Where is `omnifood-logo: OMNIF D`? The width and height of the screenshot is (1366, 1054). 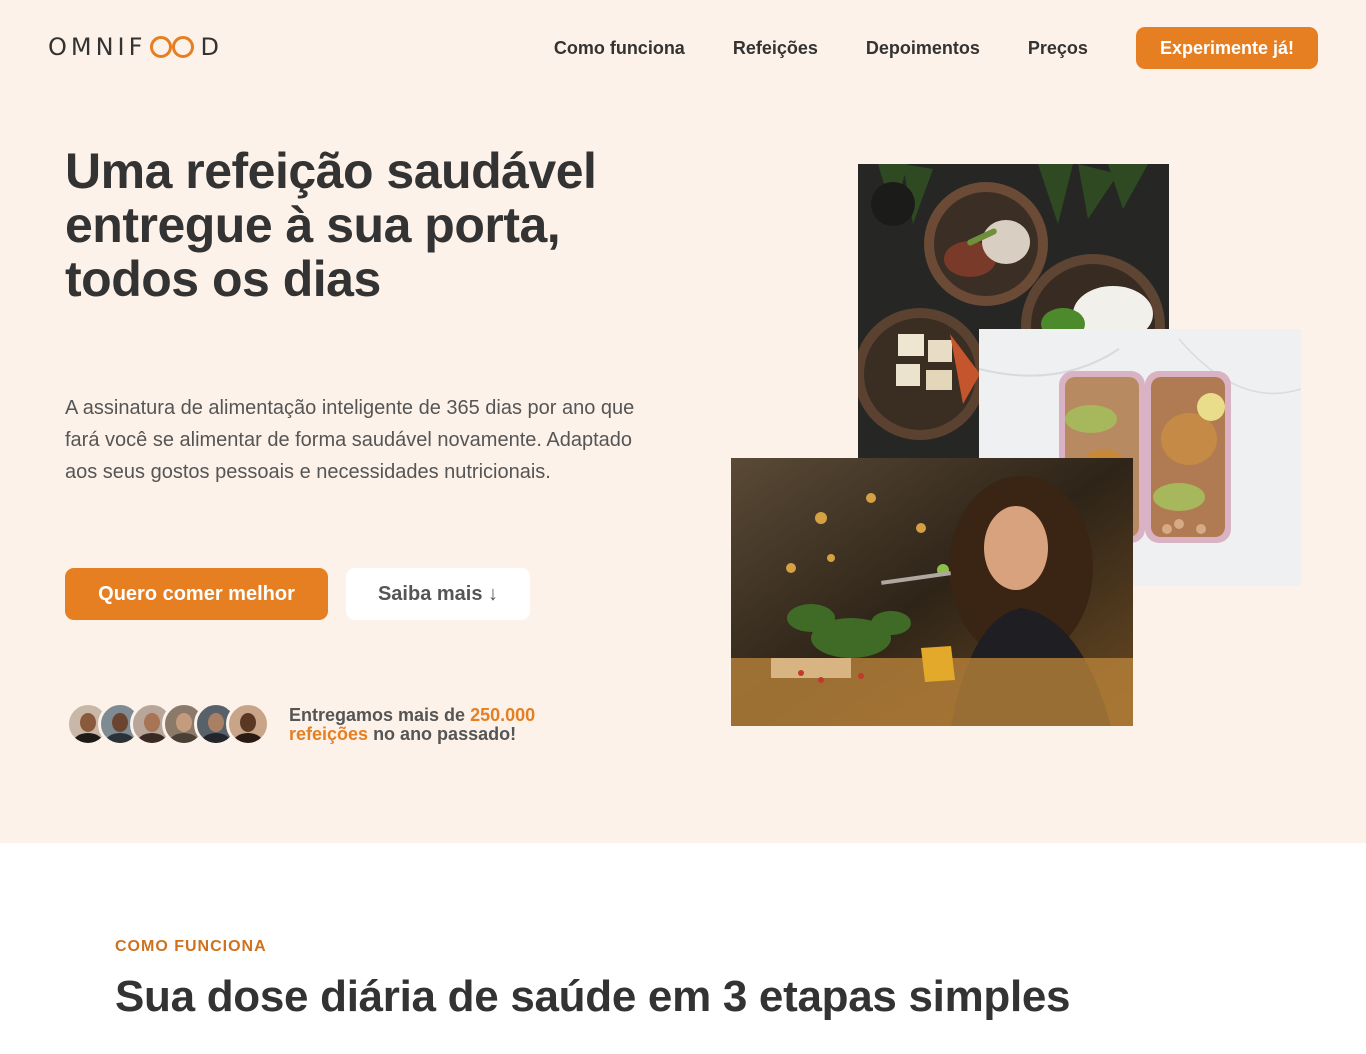 omnifood-logo: OMNIF D is located at coordinates (135, 47).